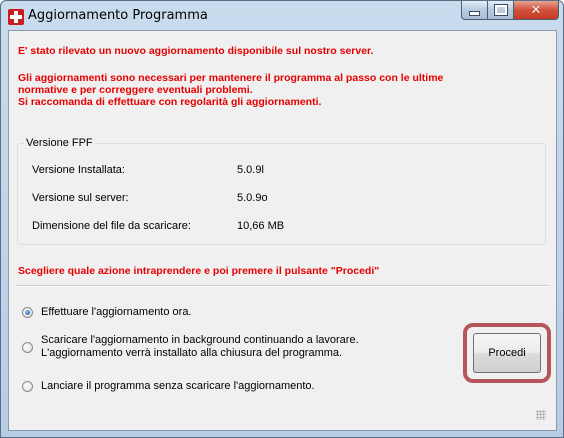  What do you see at coordinates (111, 226) in the screenshot?
I see `download-size-label: Dimensione del file da scaricare:` at bounding box center [111, 226].